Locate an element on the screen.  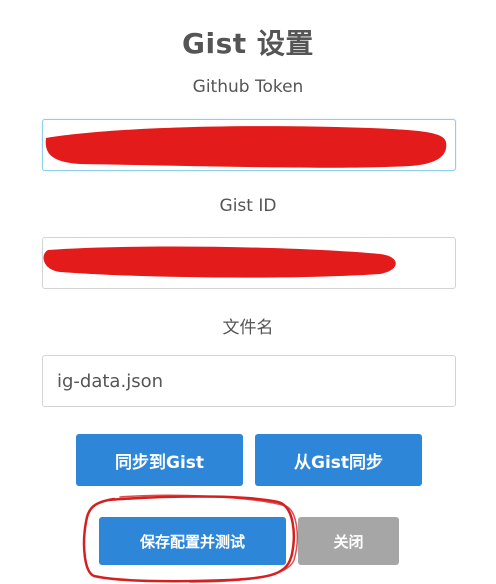
github-token-input is located at coordinates (249, 145).